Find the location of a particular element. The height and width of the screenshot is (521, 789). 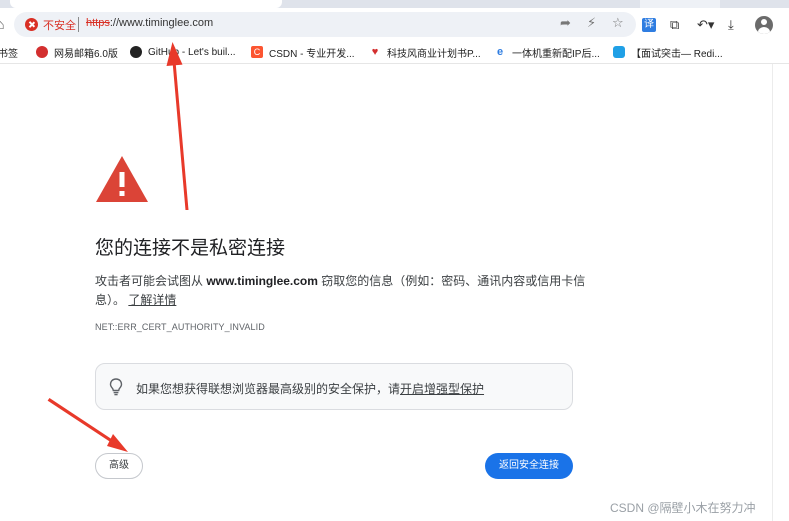

url-scheme: https is located at coordinates (98, 23).